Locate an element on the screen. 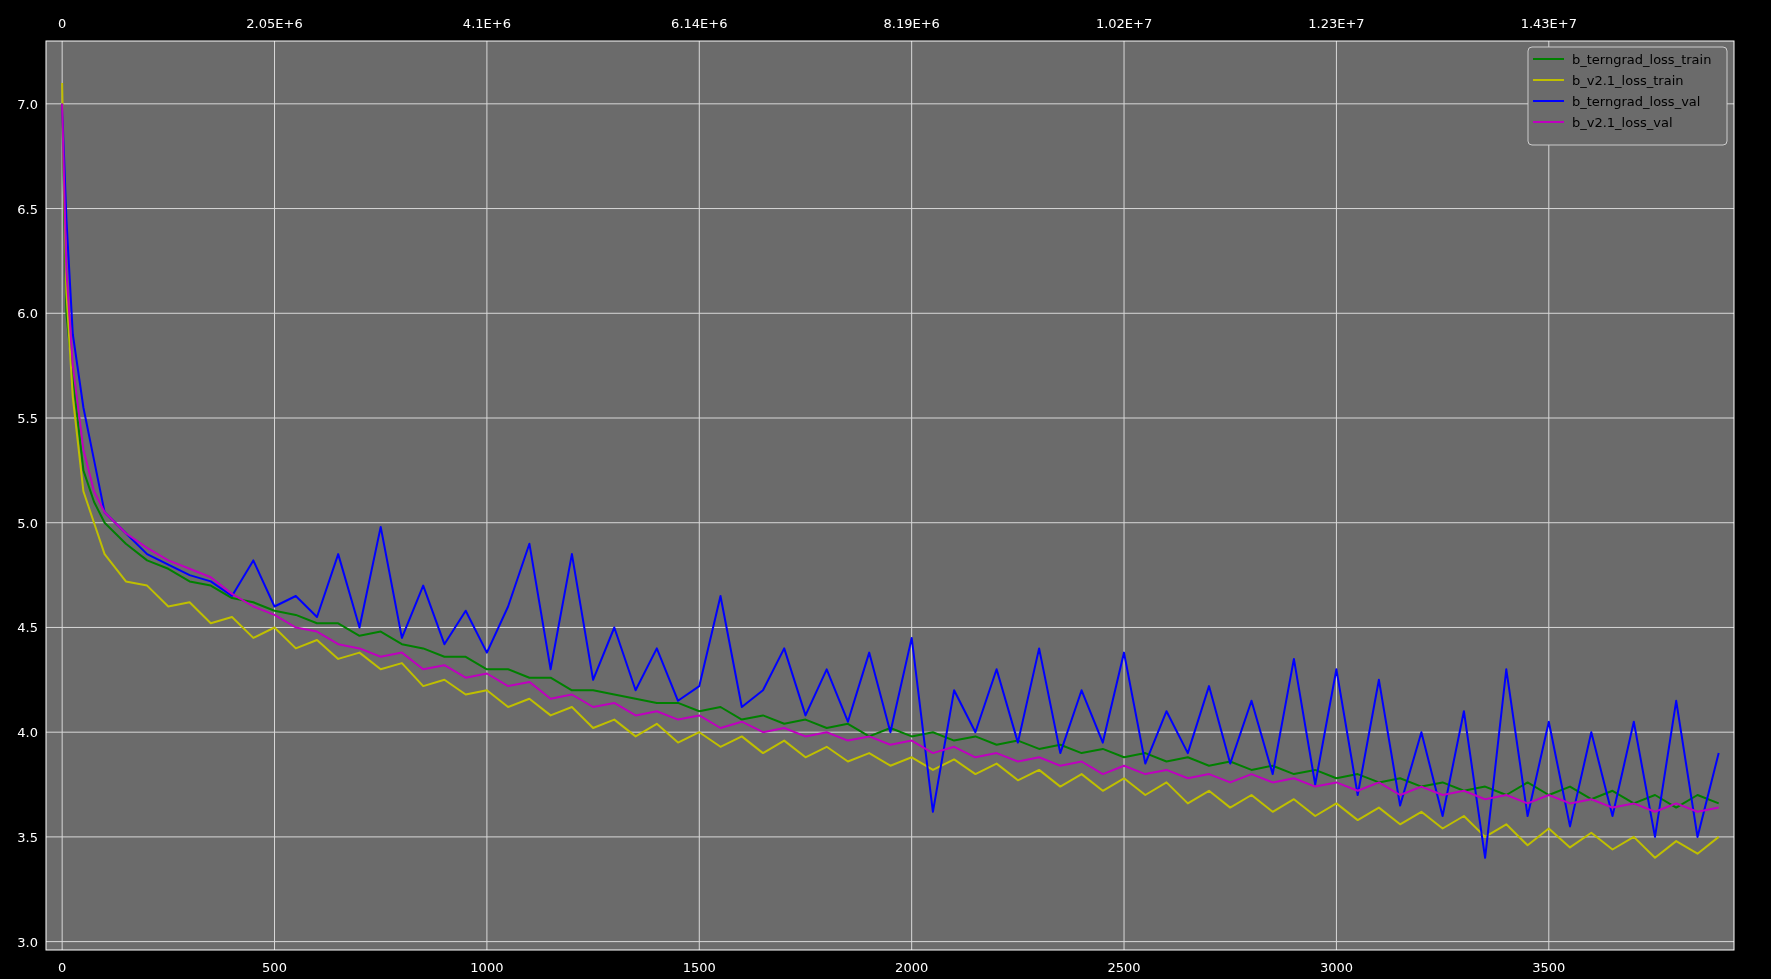 The width and height of the screenshot is (1771, 979). legend-label: b_terngrad_loss_train is located at coordinates (1642, 59).